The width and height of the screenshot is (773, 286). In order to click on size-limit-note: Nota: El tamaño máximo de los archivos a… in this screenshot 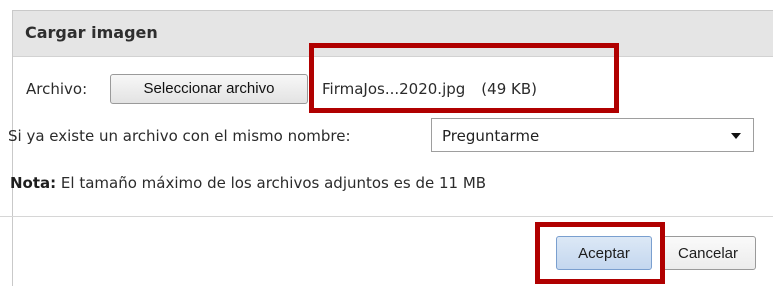, I will do `click(248, 183)`.